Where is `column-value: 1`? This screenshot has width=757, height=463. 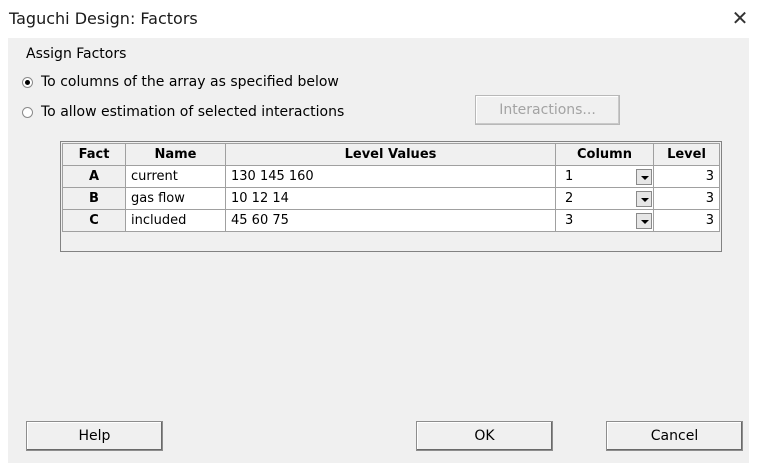
column-value: 1 is located at coordinates (569, 176).